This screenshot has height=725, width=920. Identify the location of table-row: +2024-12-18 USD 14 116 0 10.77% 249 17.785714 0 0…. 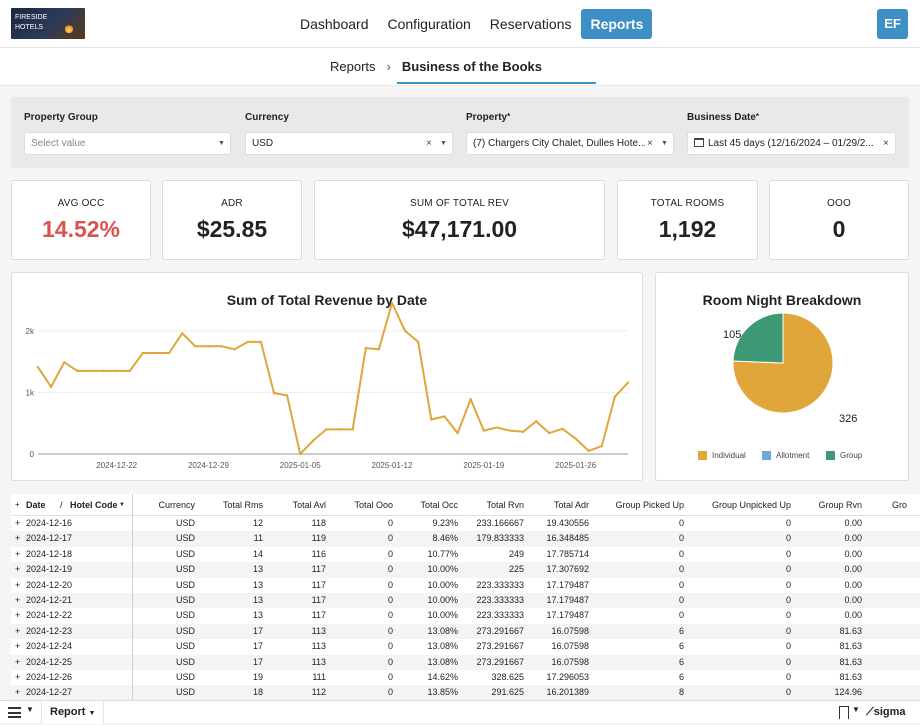
(465, 554).